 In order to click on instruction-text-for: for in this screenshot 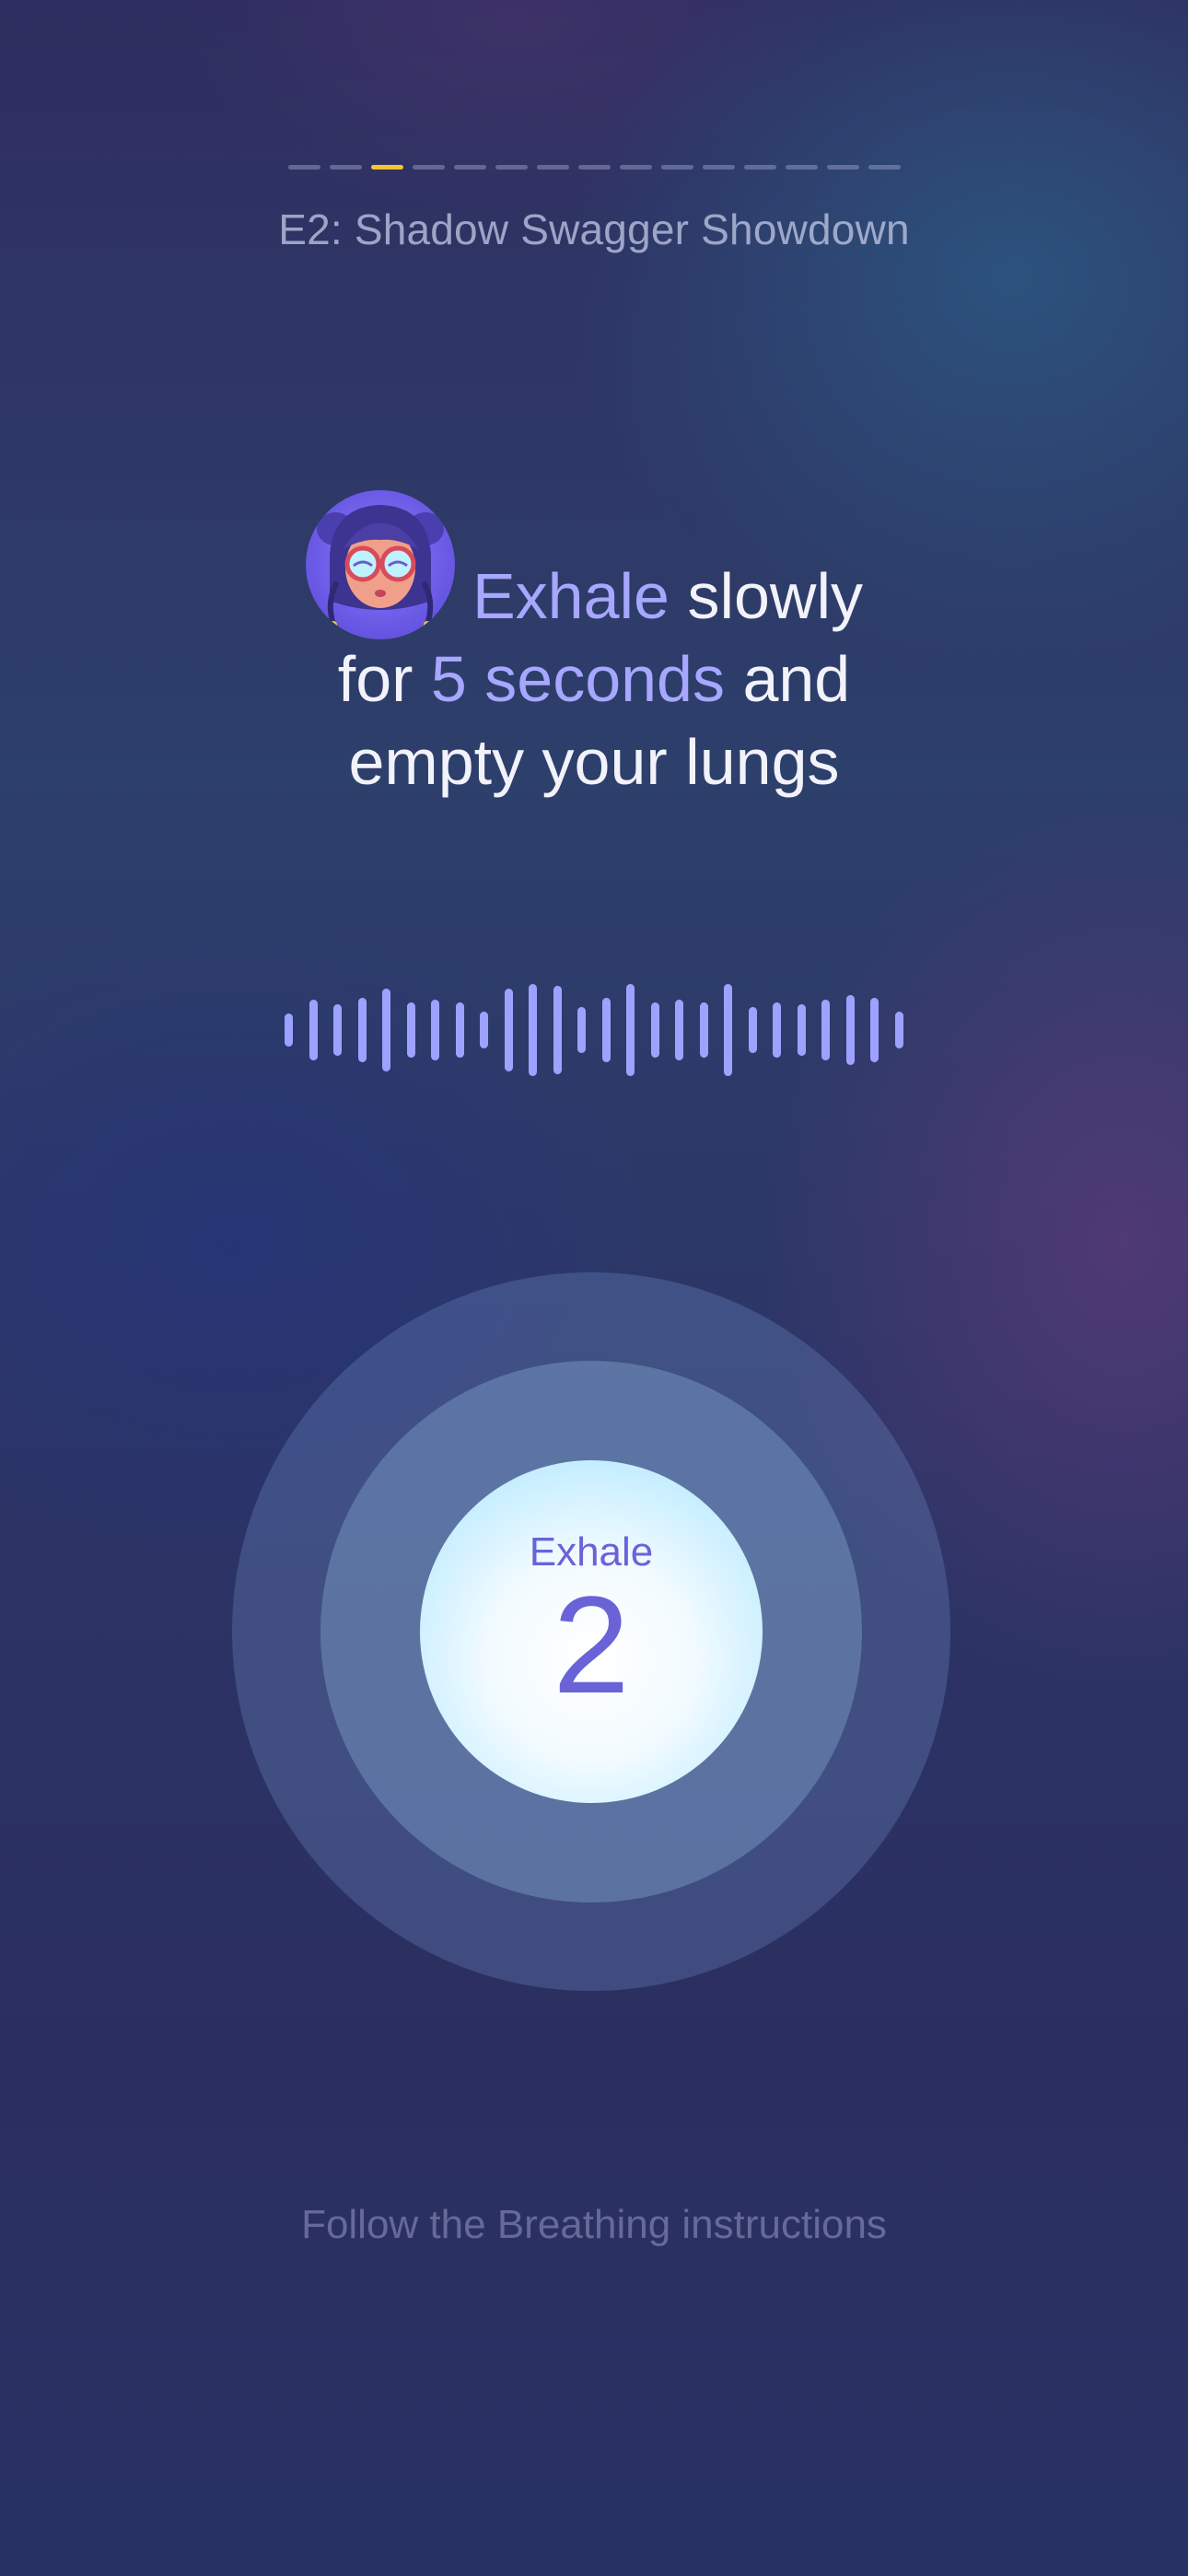, I will do `click(384, 679)`.